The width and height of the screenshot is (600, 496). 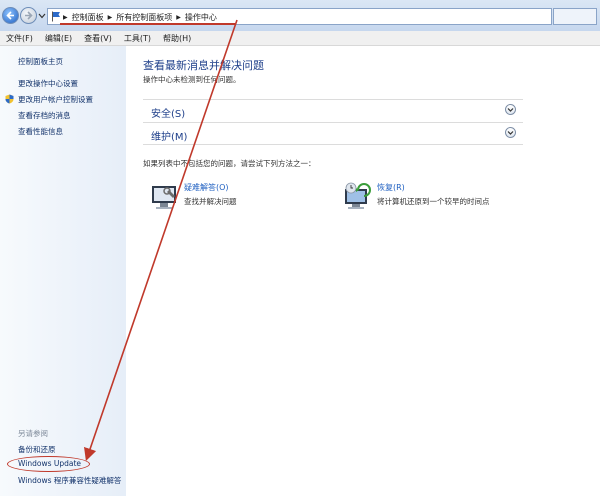 I want to click on menu-view: 查看(V), so click(x=98, y=38).